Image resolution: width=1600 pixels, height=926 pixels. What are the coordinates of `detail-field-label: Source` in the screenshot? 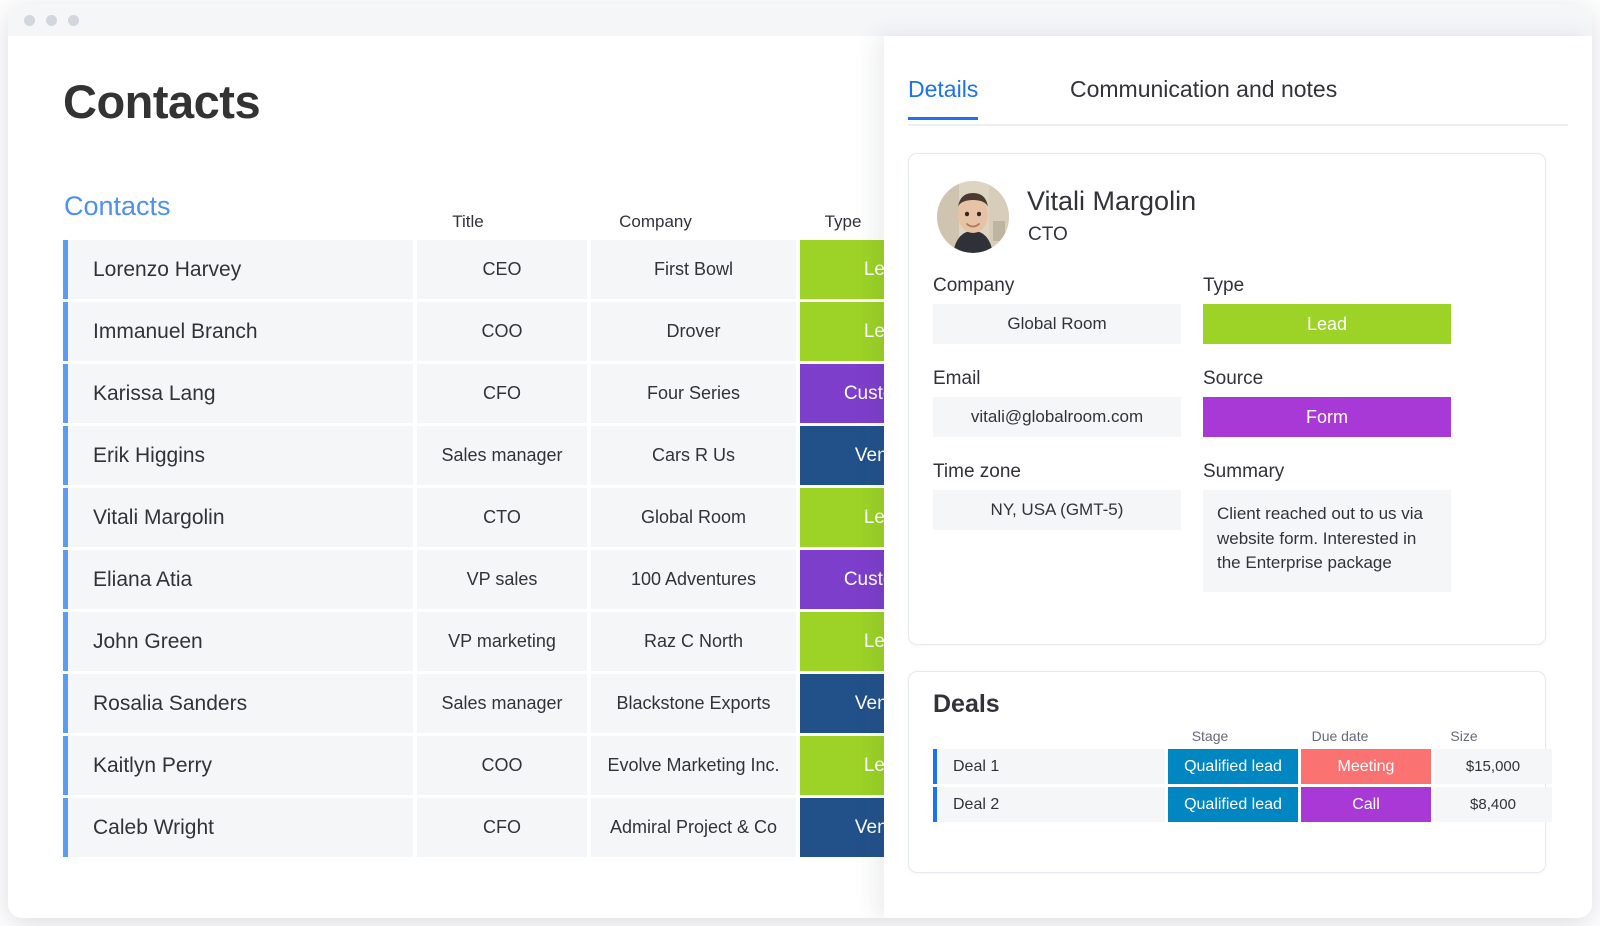 It's located at (1233, 378).